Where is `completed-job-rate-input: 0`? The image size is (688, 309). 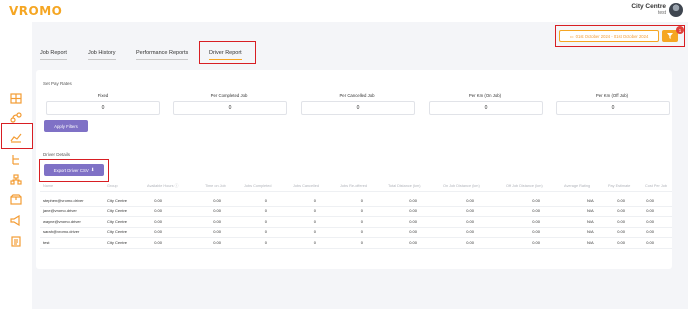 completed-job-rate-input: 0 is located at coordinates (230, 108).